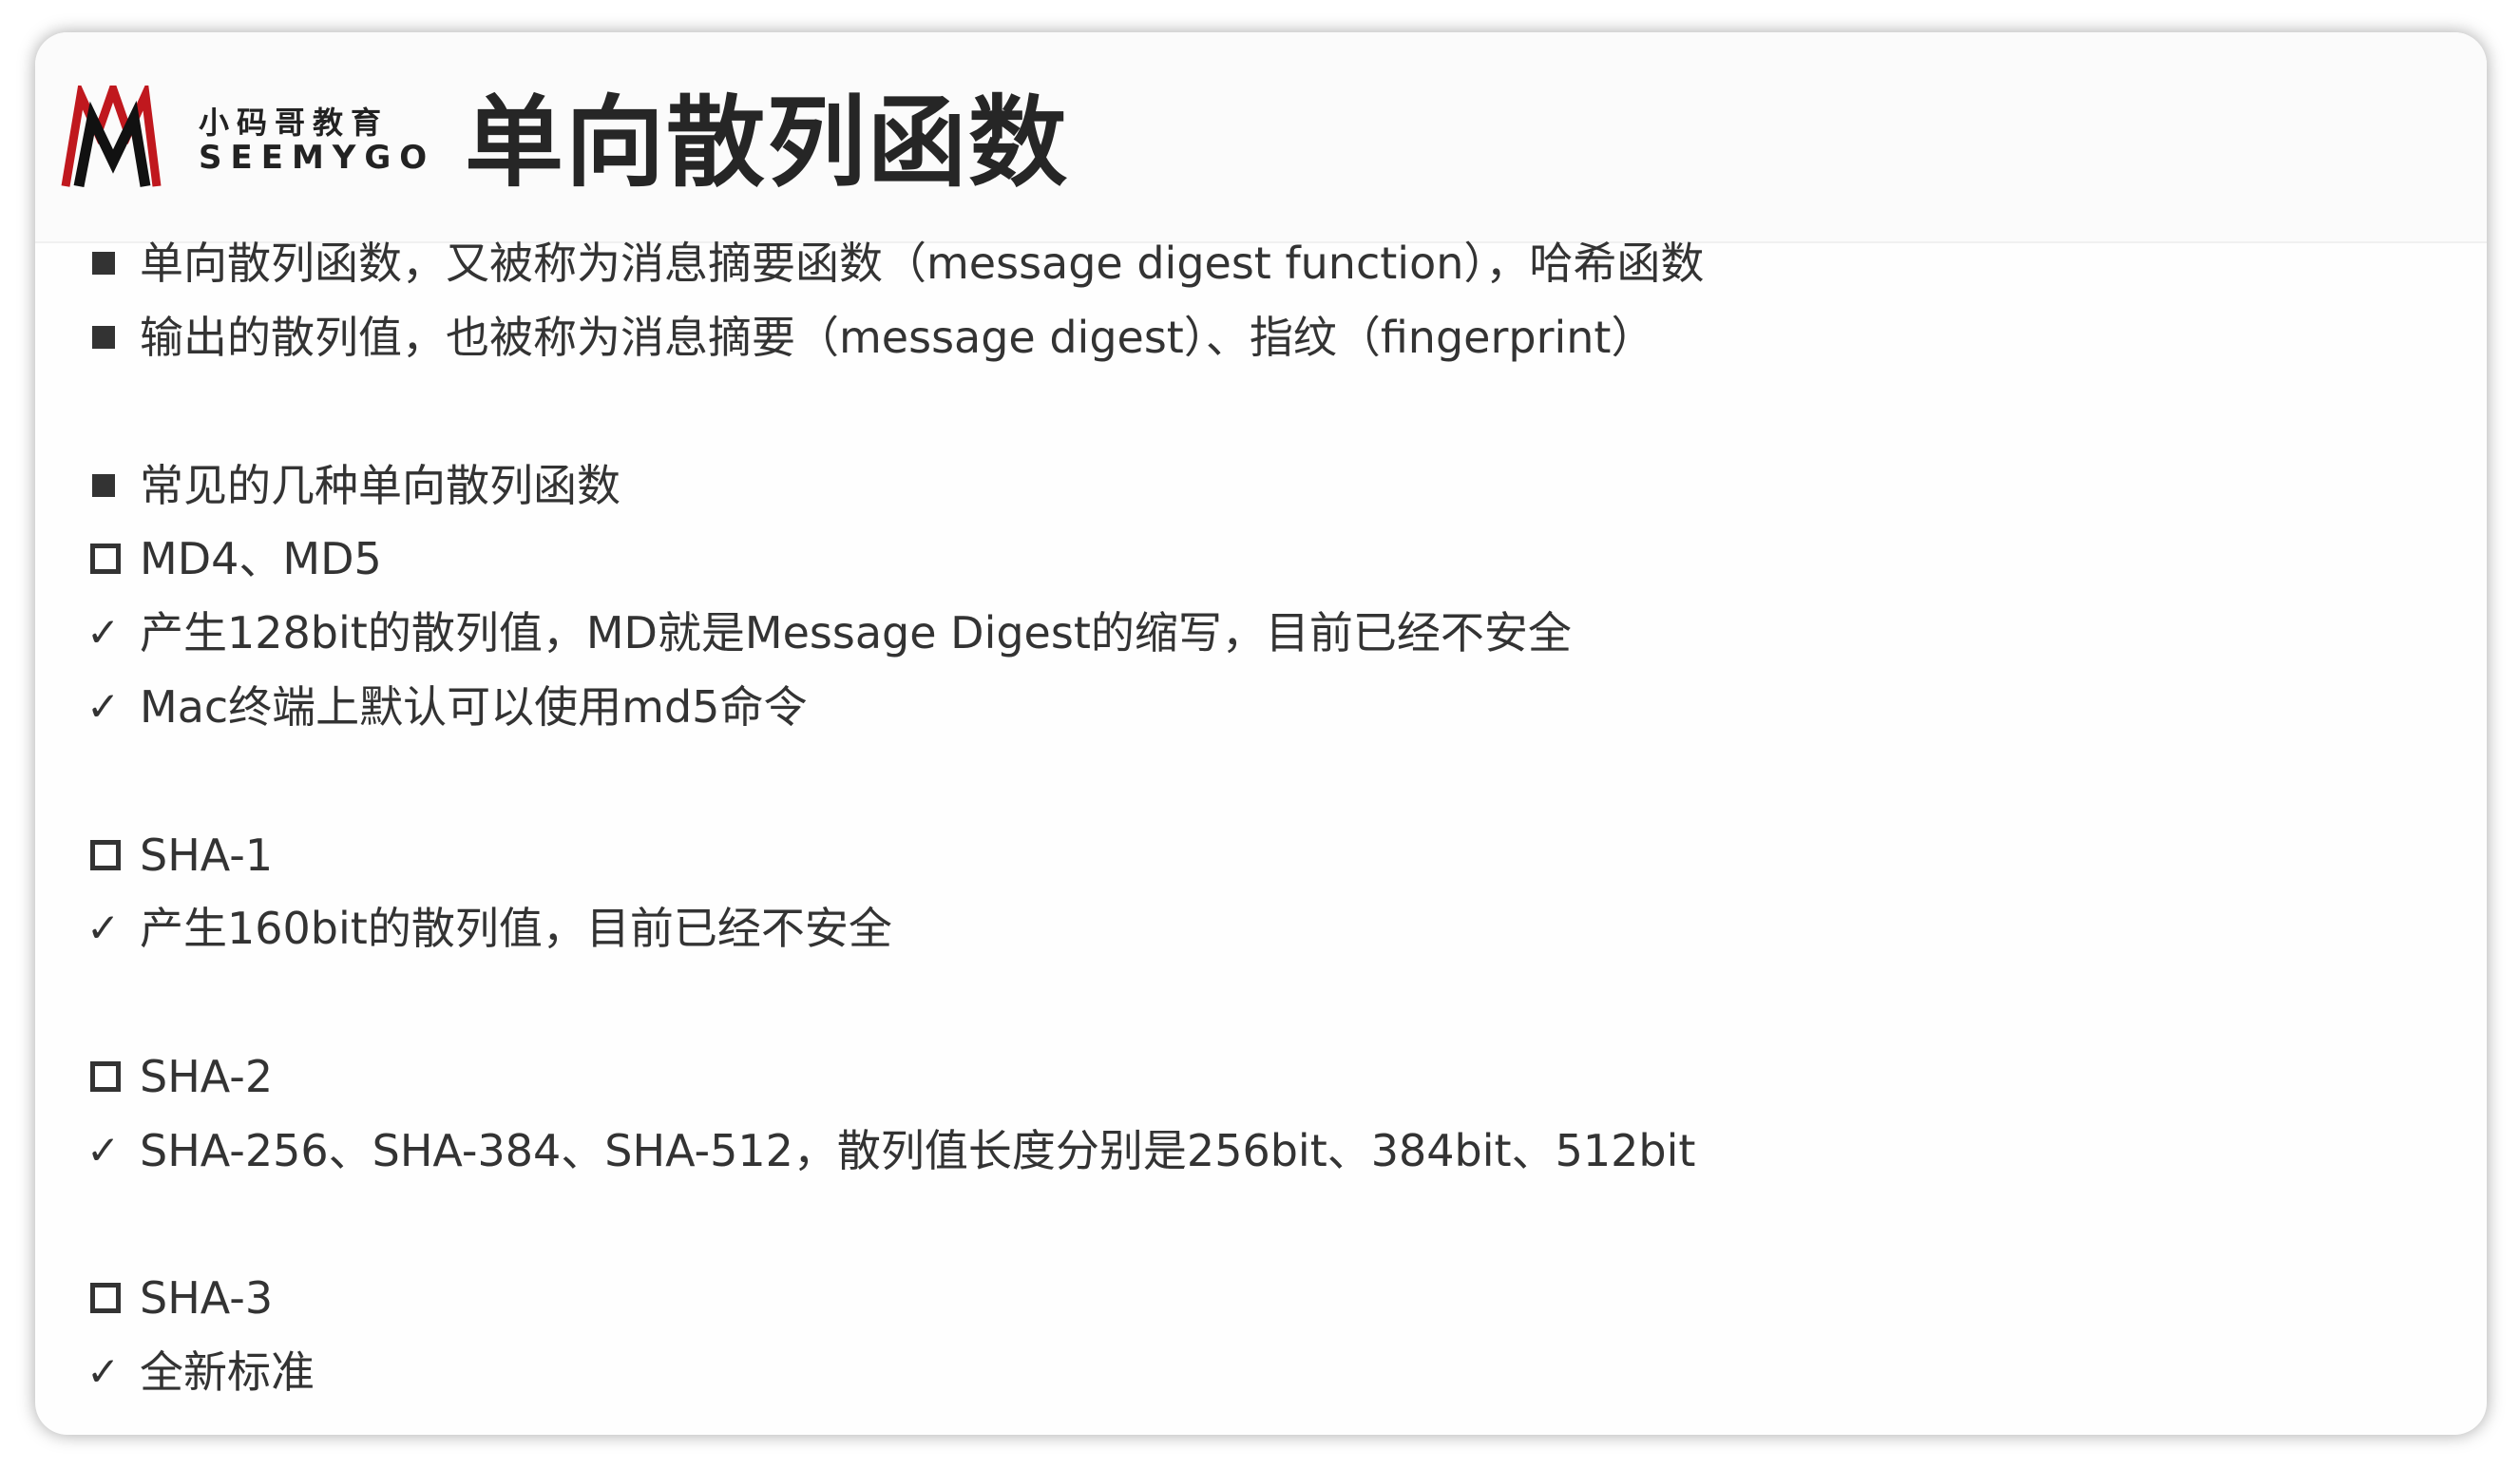 The height and width of the screenshot is (1469, 2520). Describe the element at coordinates (294, 123) in the screenshot. I see `logo-text-cn: 小码哥教育` at that location.